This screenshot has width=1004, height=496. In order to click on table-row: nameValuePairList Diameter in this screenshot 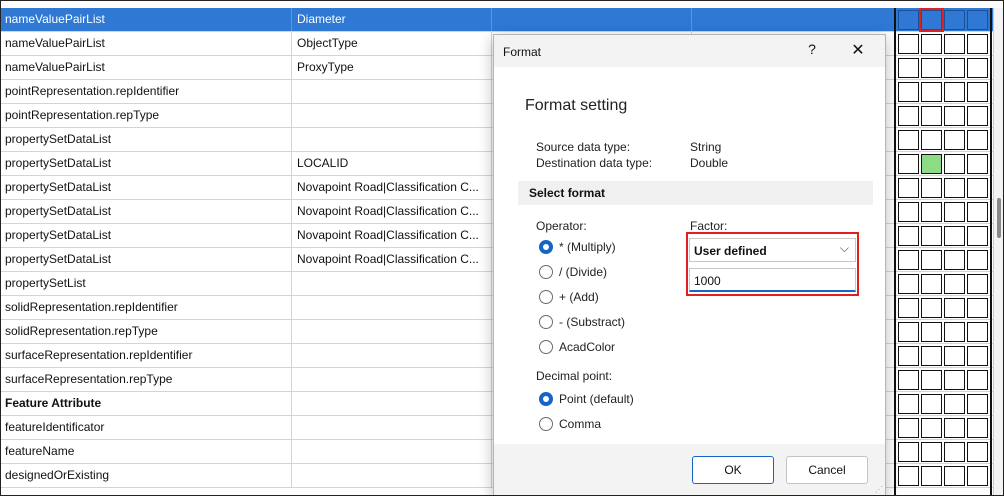, I will do `click(502, 20)`.